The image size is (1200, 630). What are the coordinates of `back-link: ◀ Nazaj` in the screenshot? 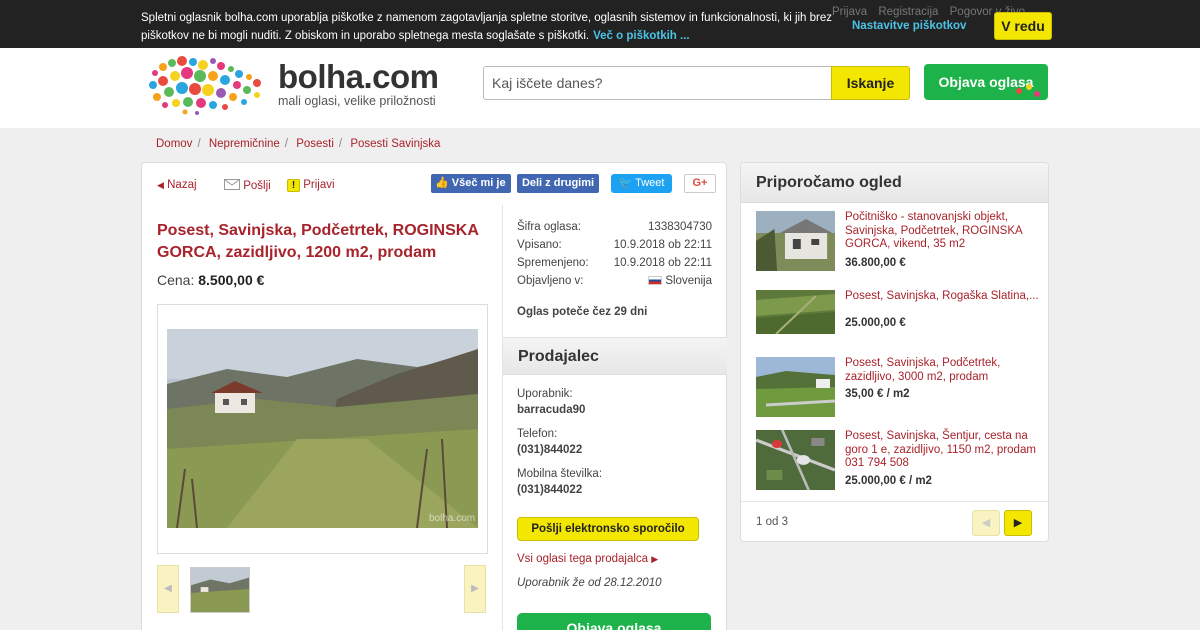 It's located at (177, 185).